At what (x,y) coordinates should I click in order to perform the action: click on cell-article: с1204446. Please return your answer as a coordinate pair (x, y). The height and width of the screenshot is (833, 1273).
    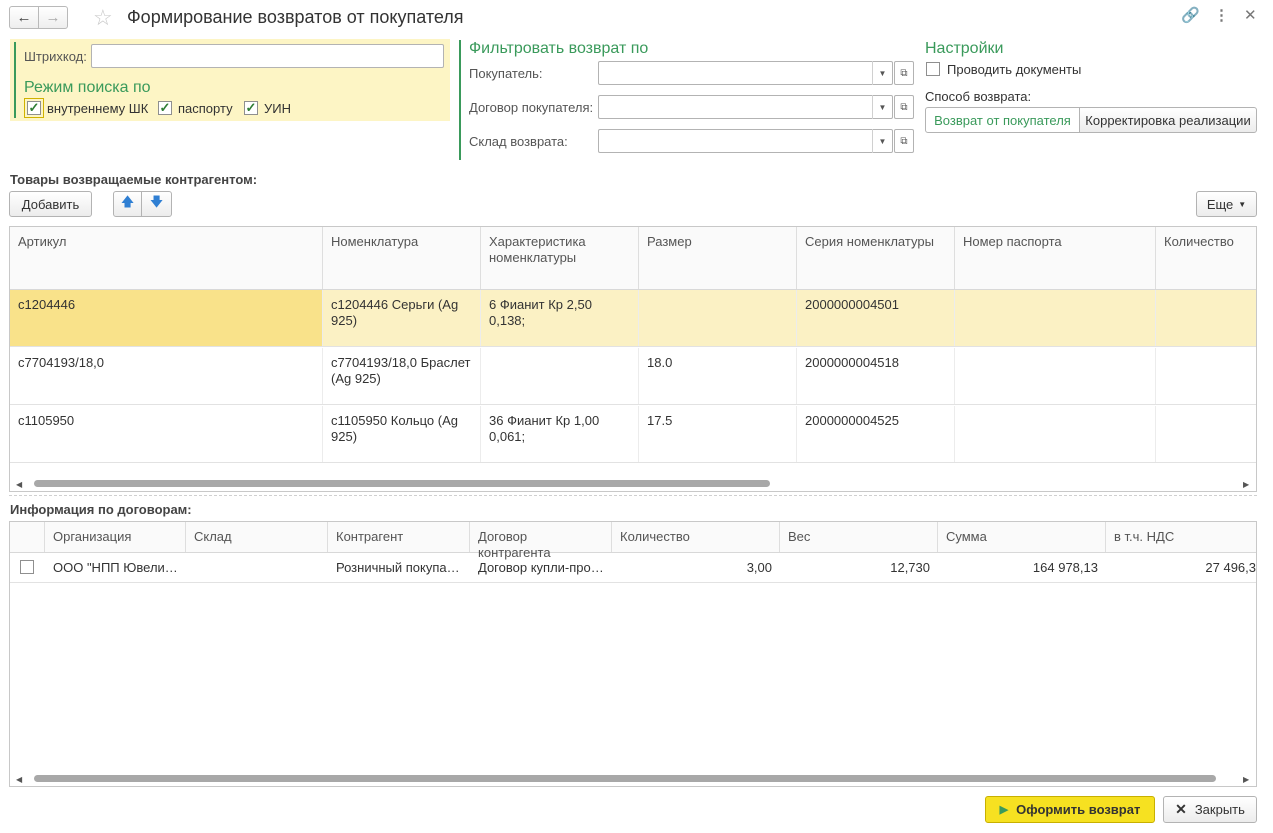
    Looking at the image, I should click on (166, 318).